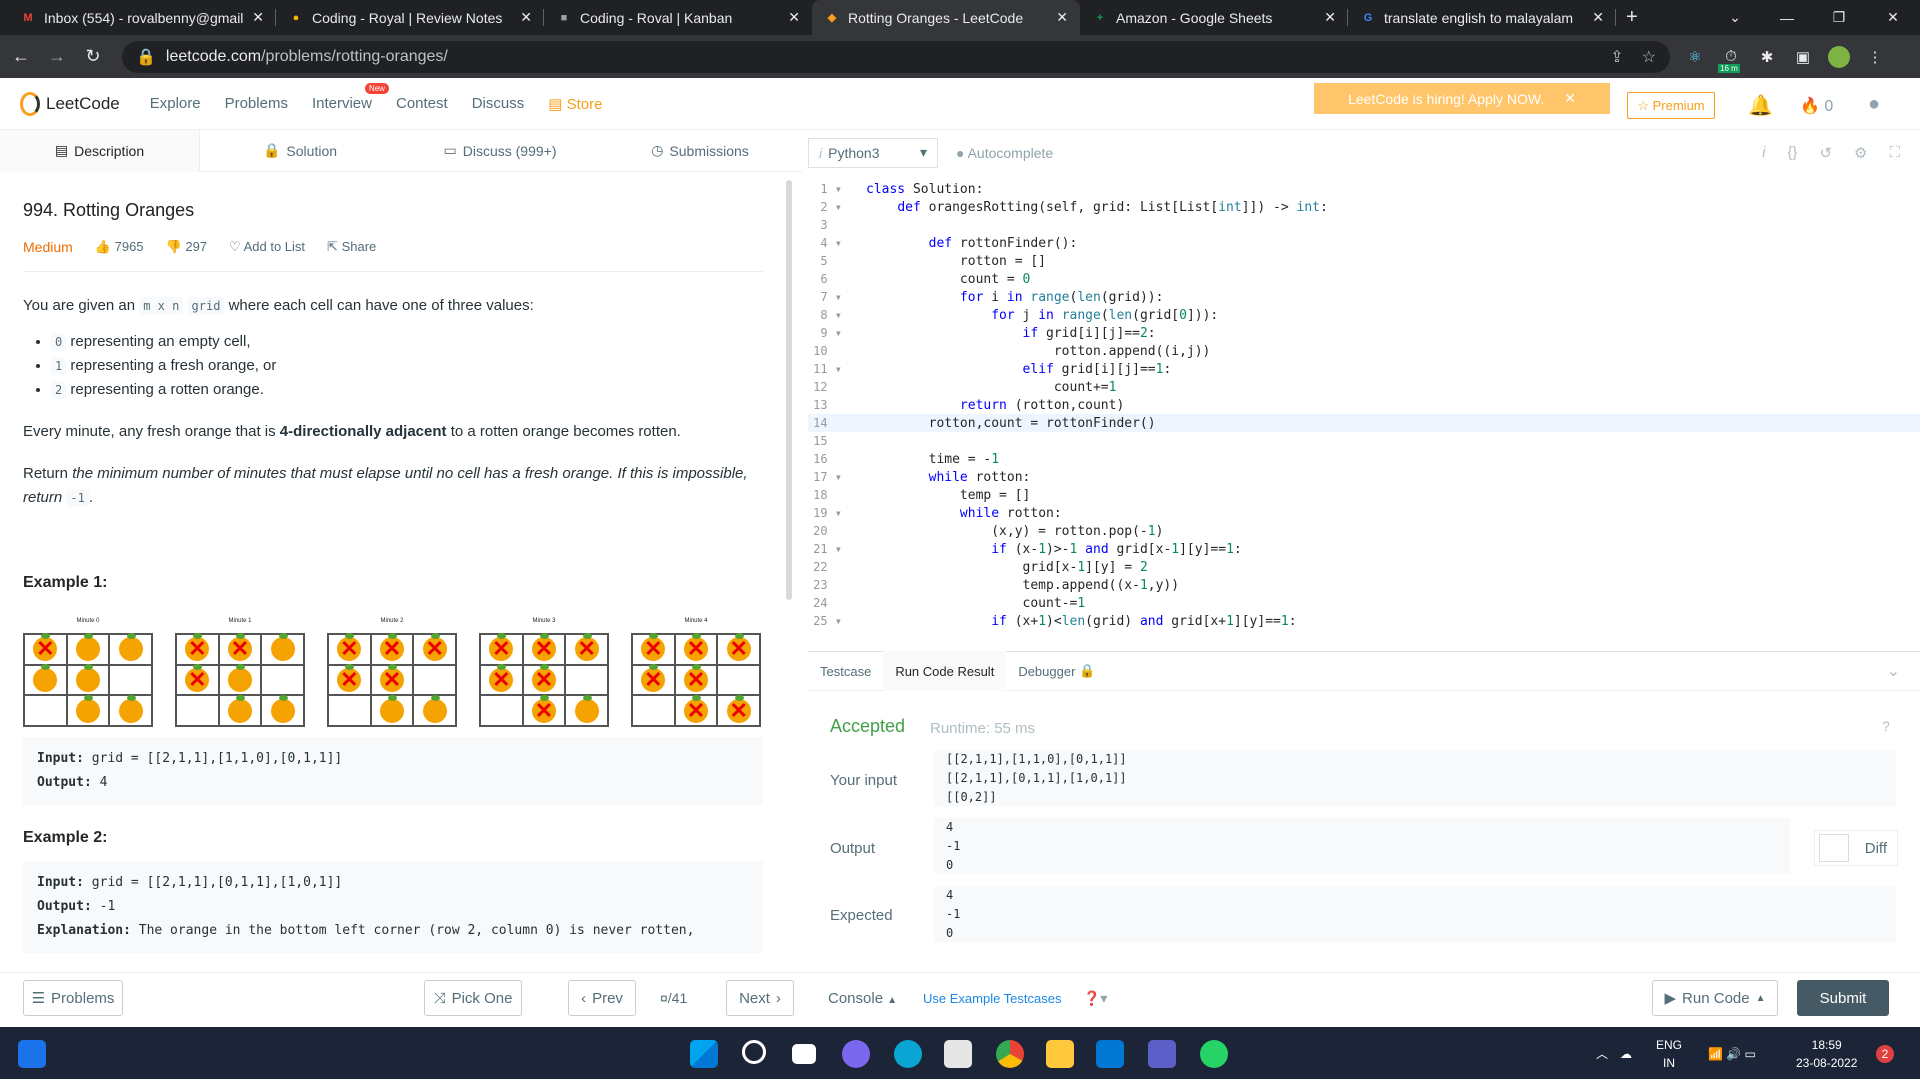 The image size is (1920, 1079). What do you see at coordinates (1839, 56) in the screenshot?
I see `profile-avatar` at bounding box center [1839, 56].